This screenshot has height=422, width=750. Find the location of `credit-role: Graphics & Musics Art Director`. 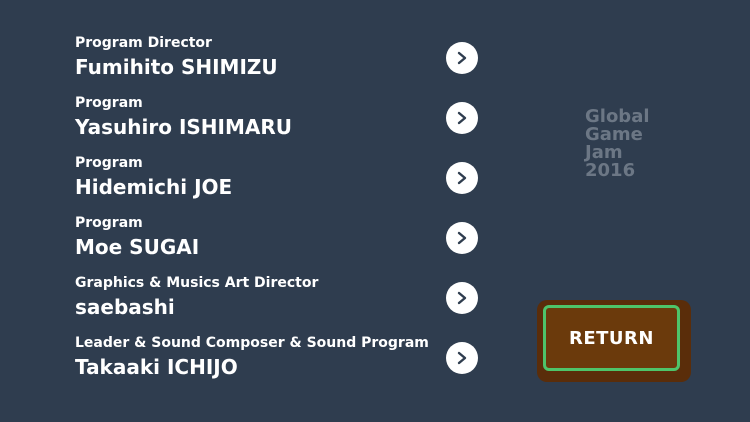

credit-role: Graphics & Musics Art Director is located at coordinates (197, 283).